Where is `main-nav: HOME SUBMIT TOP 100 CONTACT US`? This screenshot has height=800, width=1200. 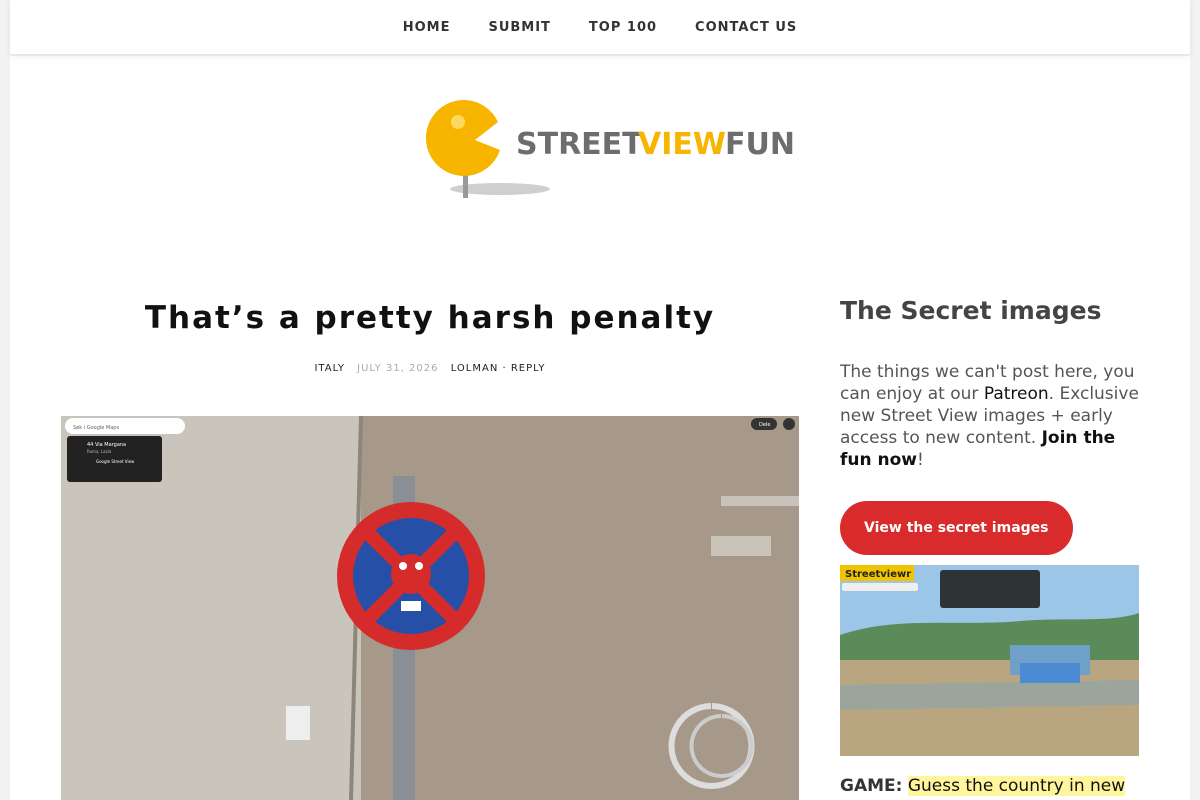 main-nav: HOME SUBMIT TOP 100 CONTACT US is located at coordinates (600, 27).